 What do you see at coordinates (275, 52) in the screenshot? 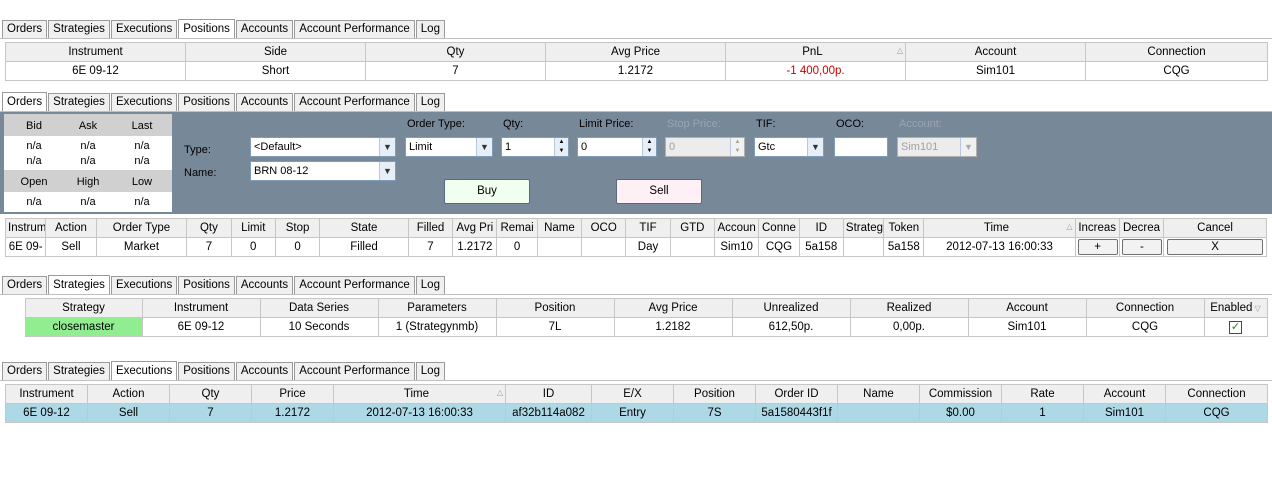
I see `column-header: Side` at bounding box center [275, 52].